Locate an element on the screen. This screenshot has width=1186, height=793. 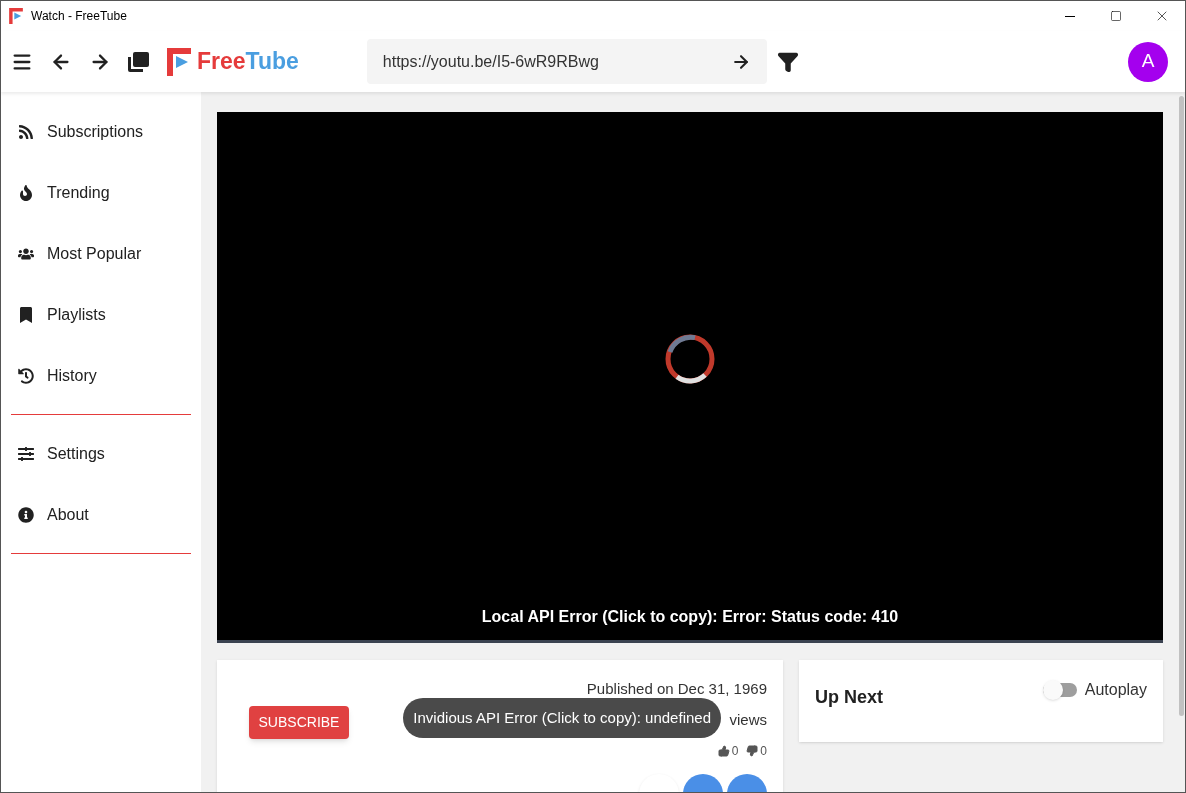
sidebar-item: Settings is located at coordinates (76, 453).